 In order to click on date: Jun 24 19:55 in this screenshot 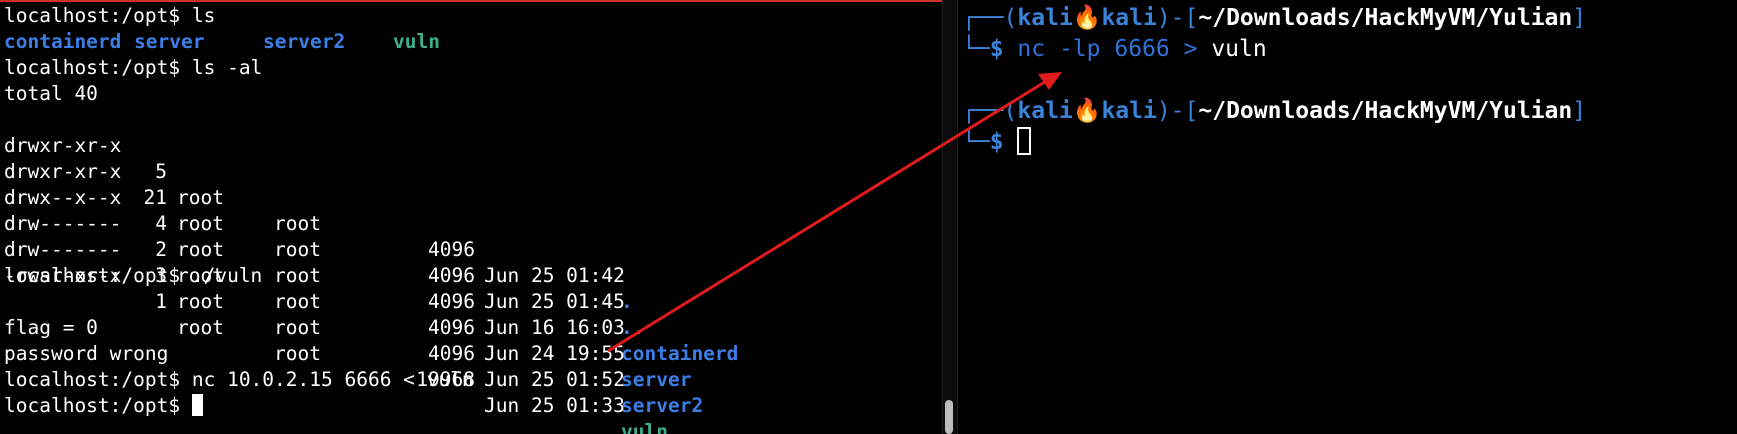, I will do `click(554, 353)`.